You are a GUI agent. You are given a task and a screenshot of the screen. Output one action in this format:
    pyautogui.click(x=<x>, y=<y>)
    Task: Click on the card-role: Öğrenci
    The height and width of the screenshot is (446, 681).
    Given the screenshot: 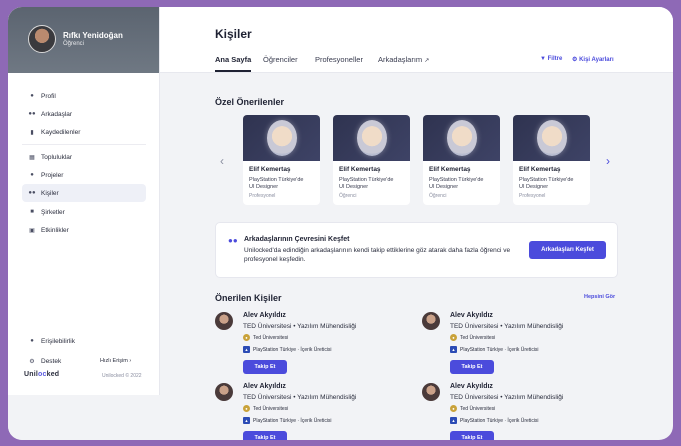 What is the action you would take?
    pyautogui.click(x=348, y=196)
    